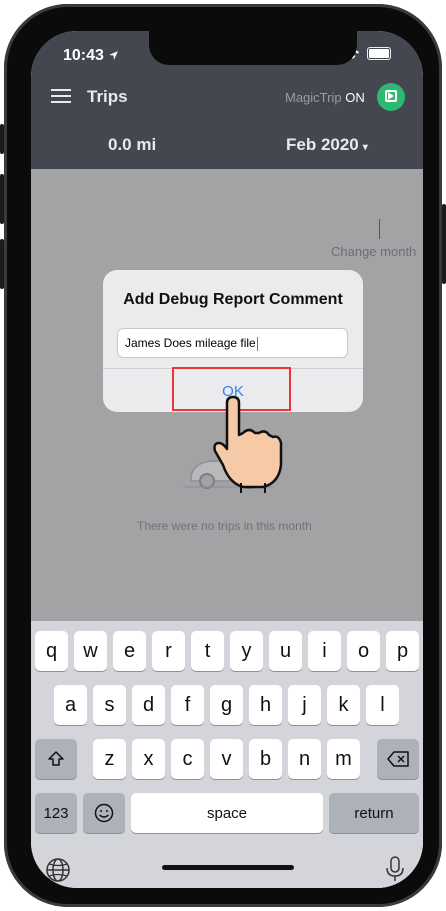 This screenshot has height=911, width=446. Describe the element at coordinates (109, 705) in the screenshot. I see `key-s: s` at that location.